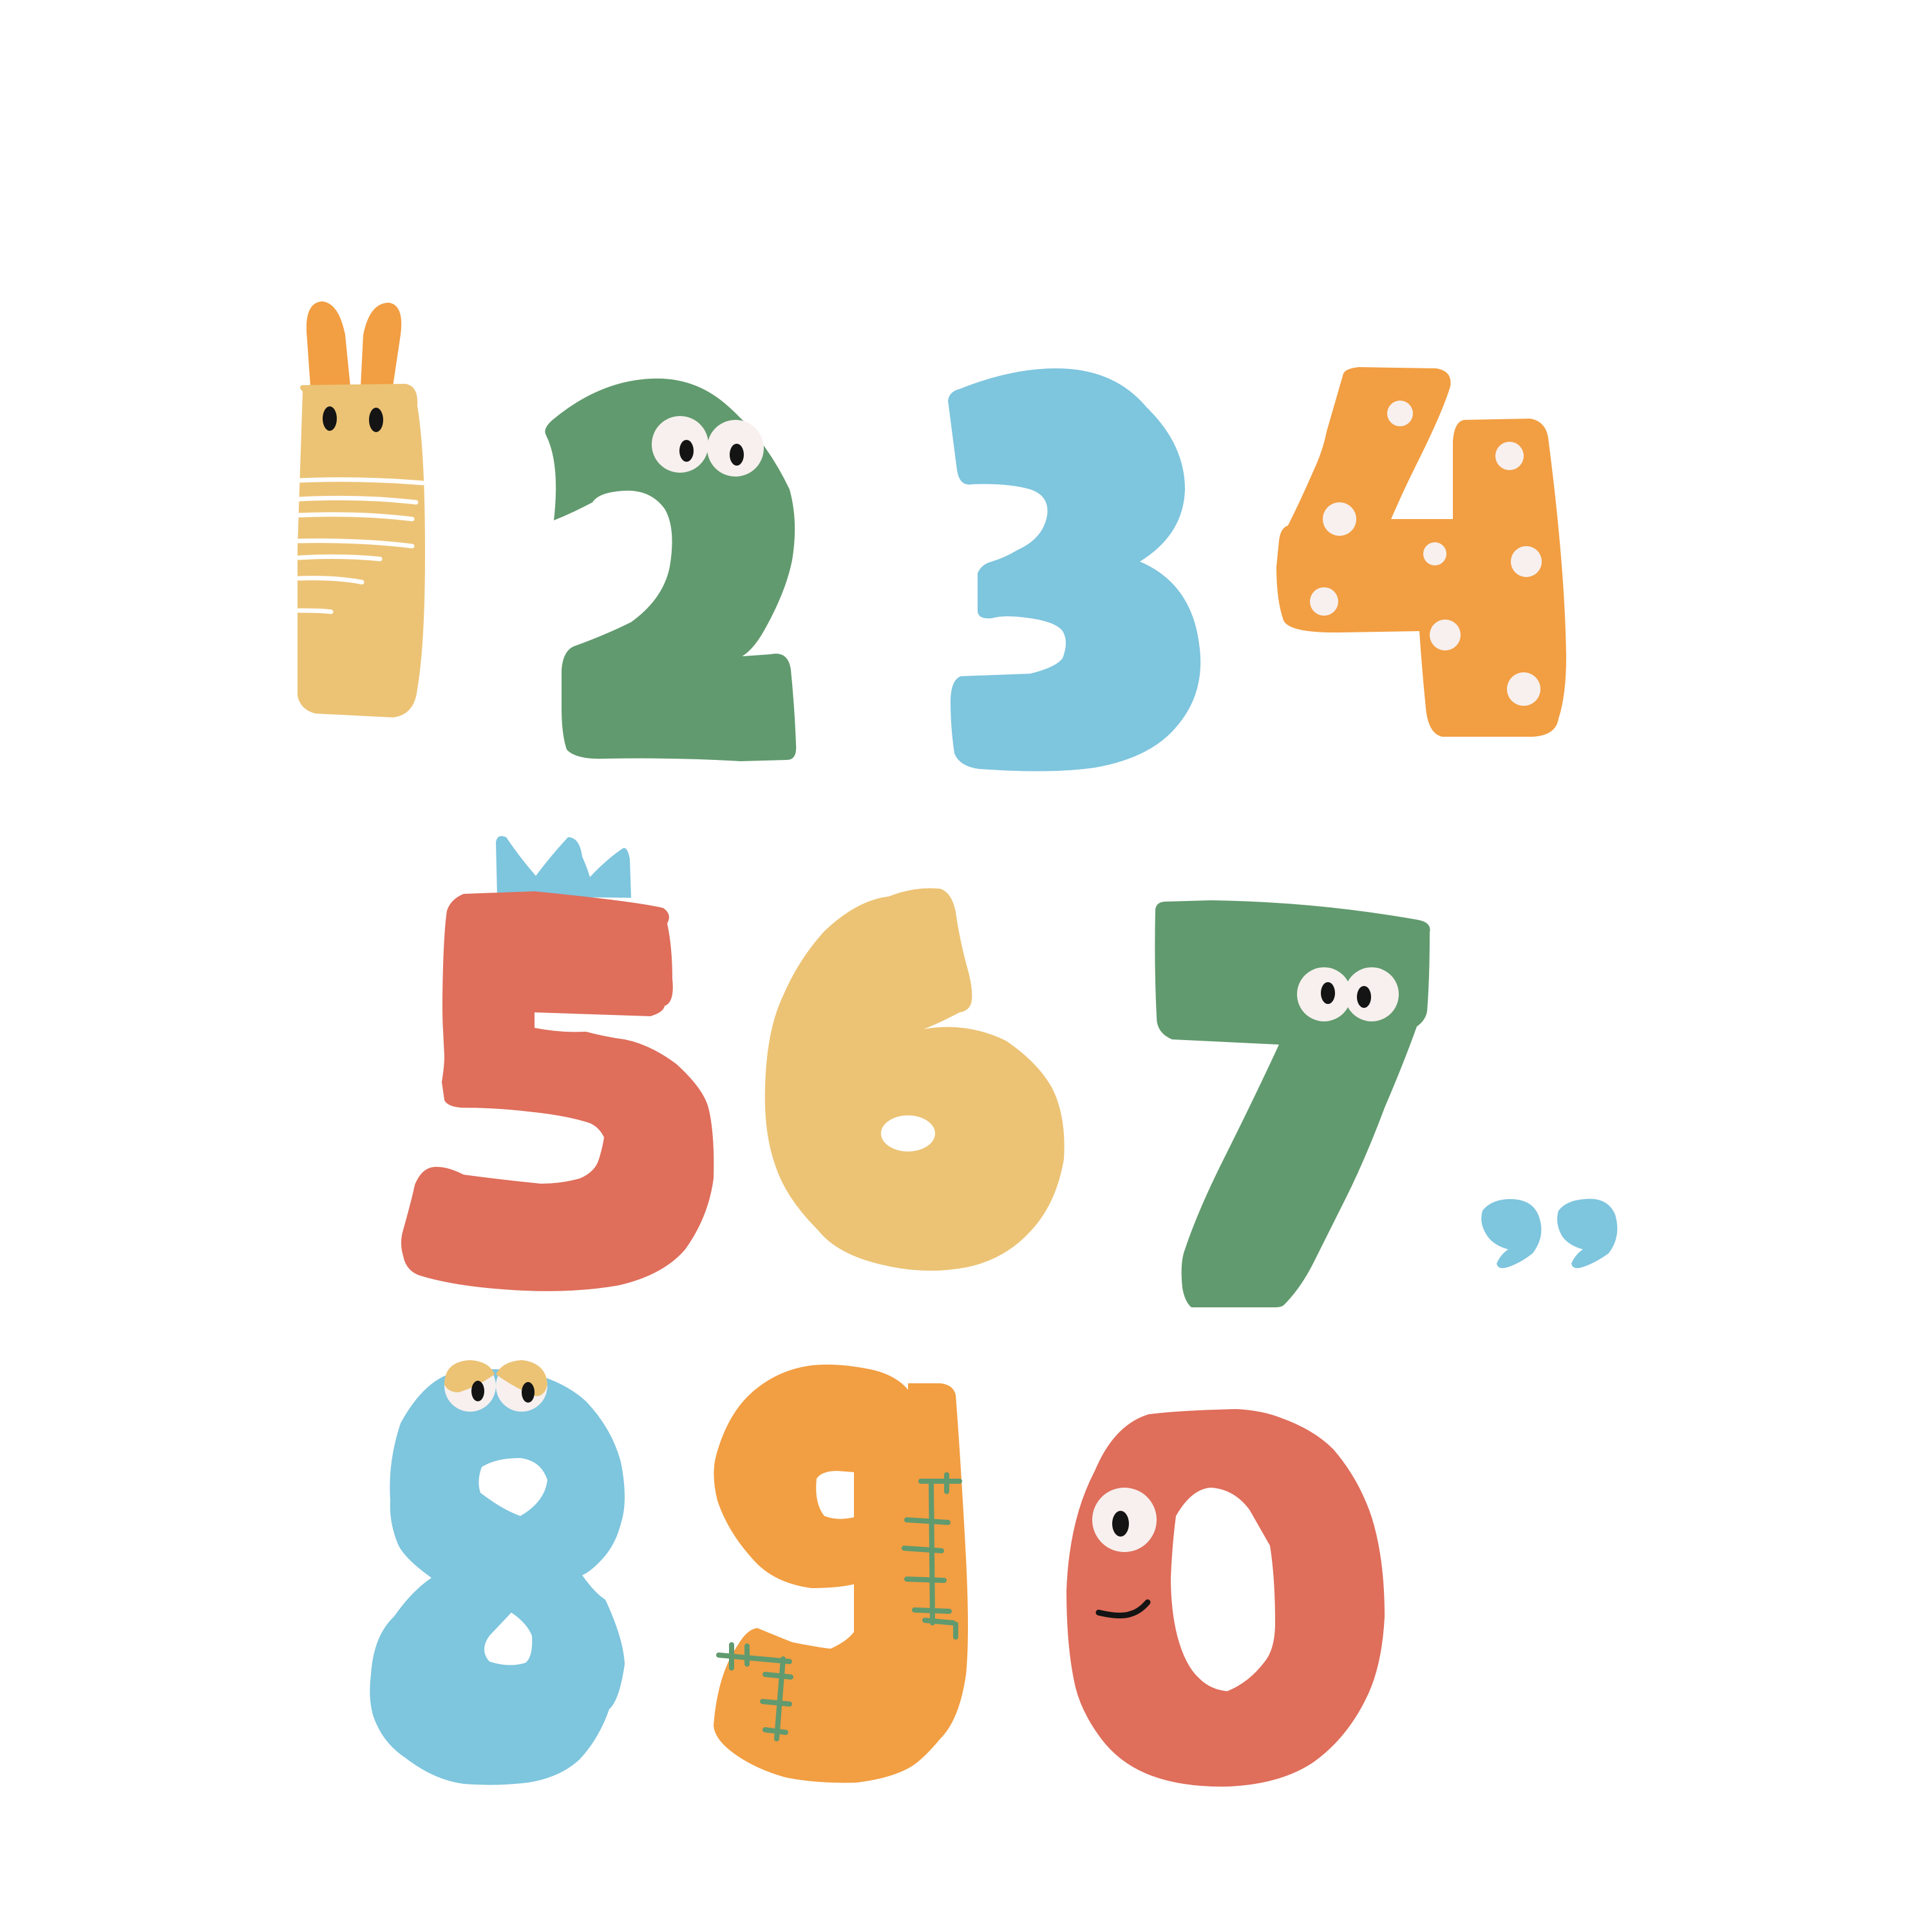  What do you see at coordinates (1372, 994) in the screenshot?
I see `eye-white-right` at bounding box center [1372, 994].